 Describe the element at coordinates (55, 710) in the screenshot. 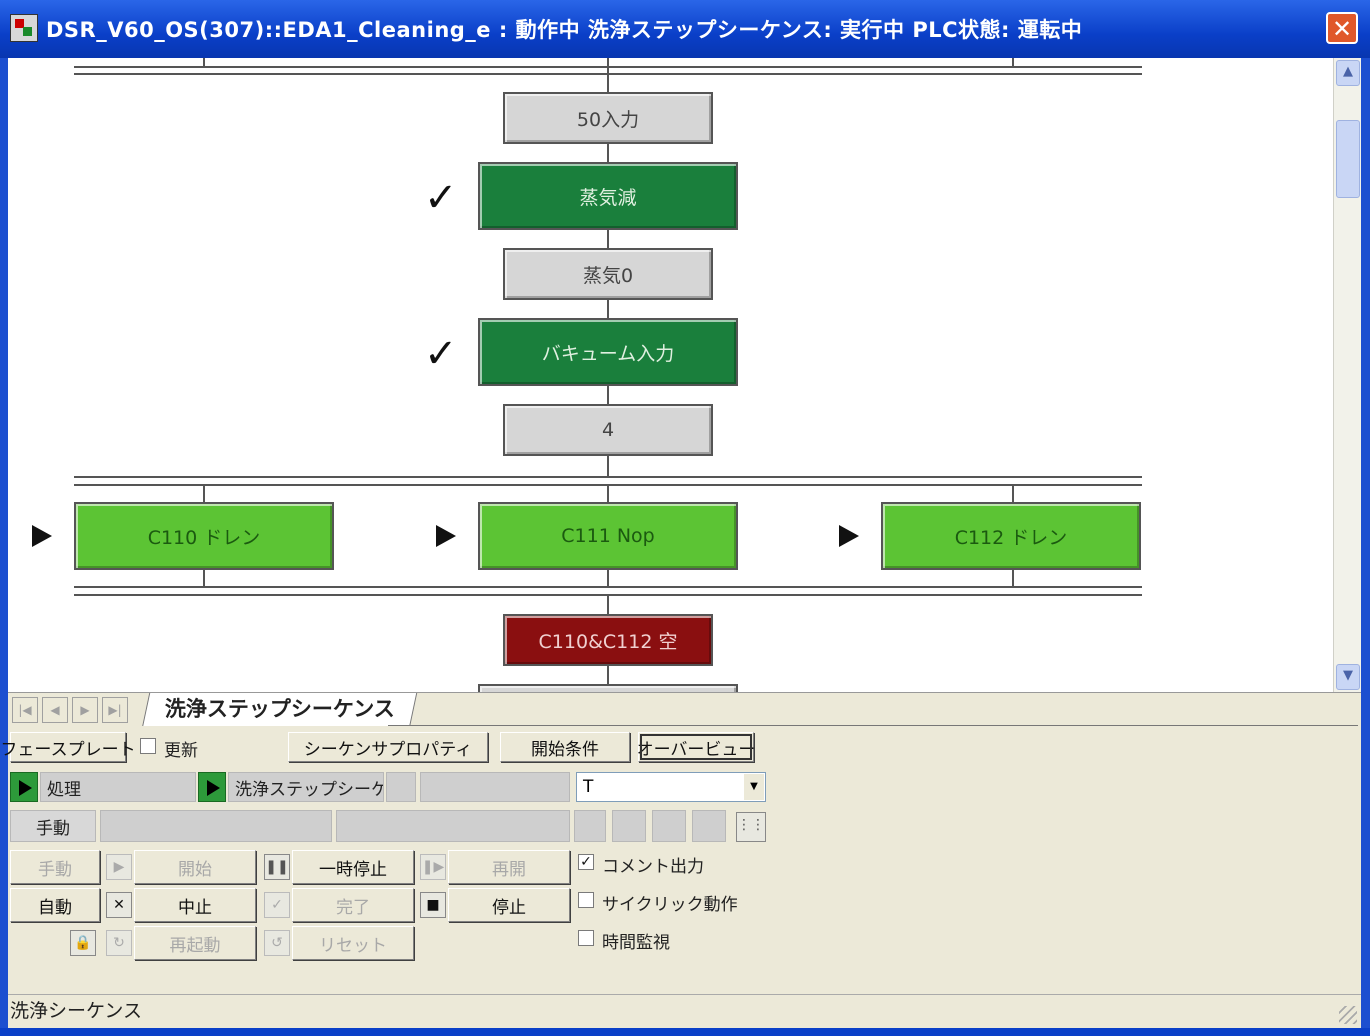

I see `previous-tab-icon: ◀` at that location.